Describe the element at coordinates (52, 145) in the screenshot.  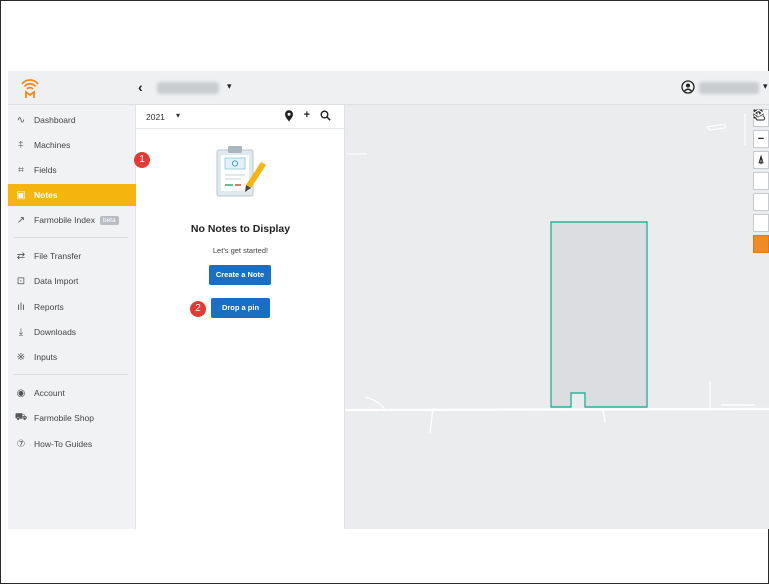
I see `sidebar-item-label: Machines` at that location.